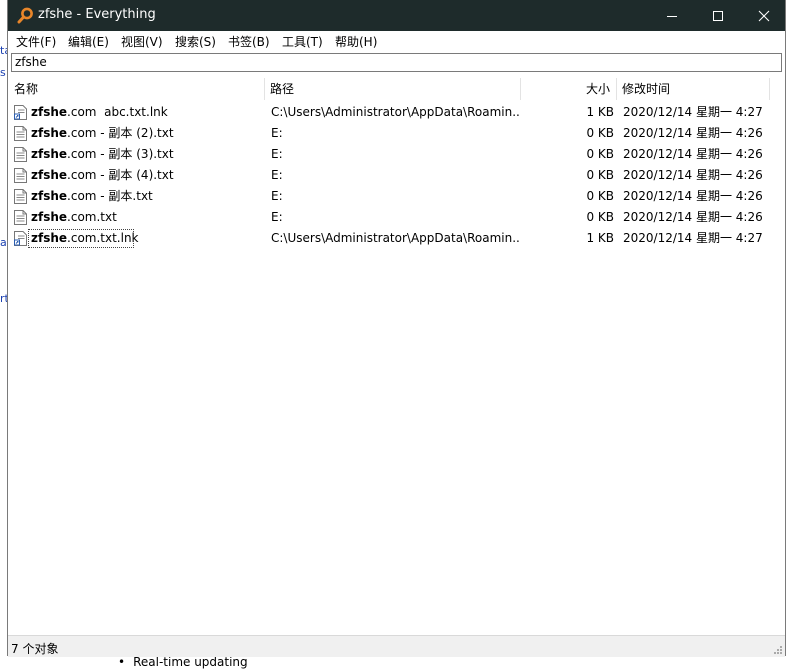 This screenshot has width=794, height=669. I want to click on minimize-button, so click(672, 15).